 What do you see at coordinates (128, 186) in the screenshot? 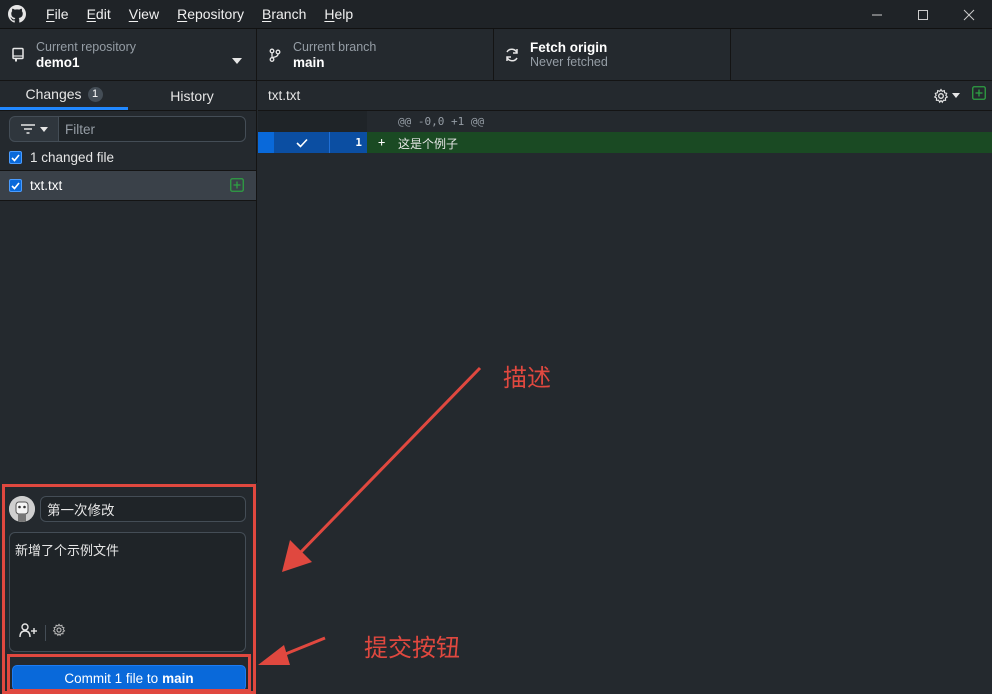
I see `list-item: txt.txt` at bounding box center [128, 186].